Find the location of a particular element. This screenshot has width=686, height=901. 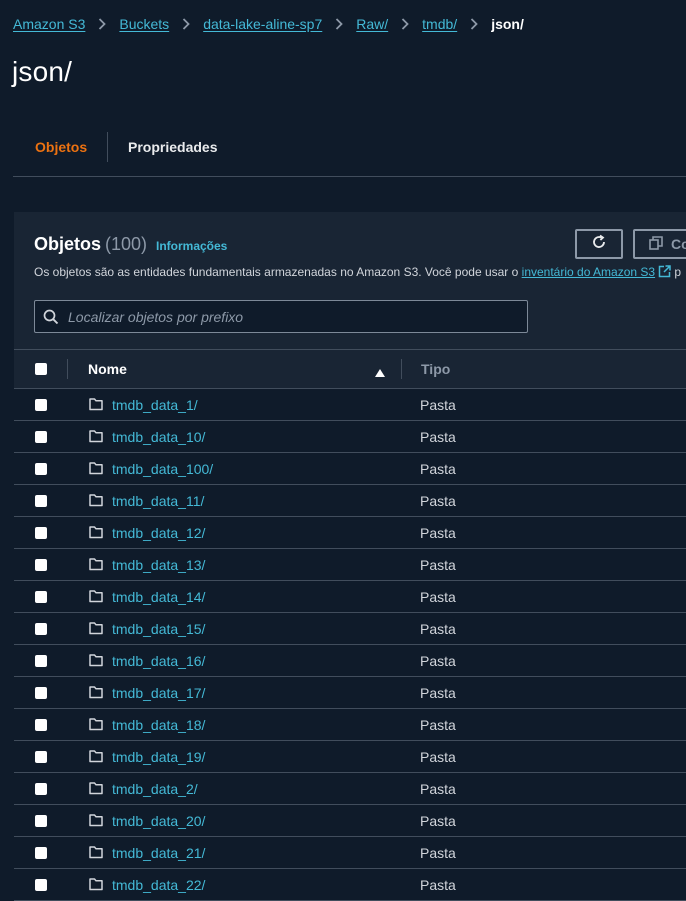

table-row: tmdb_data_19/Pasta is located at coordinates (350, 757).